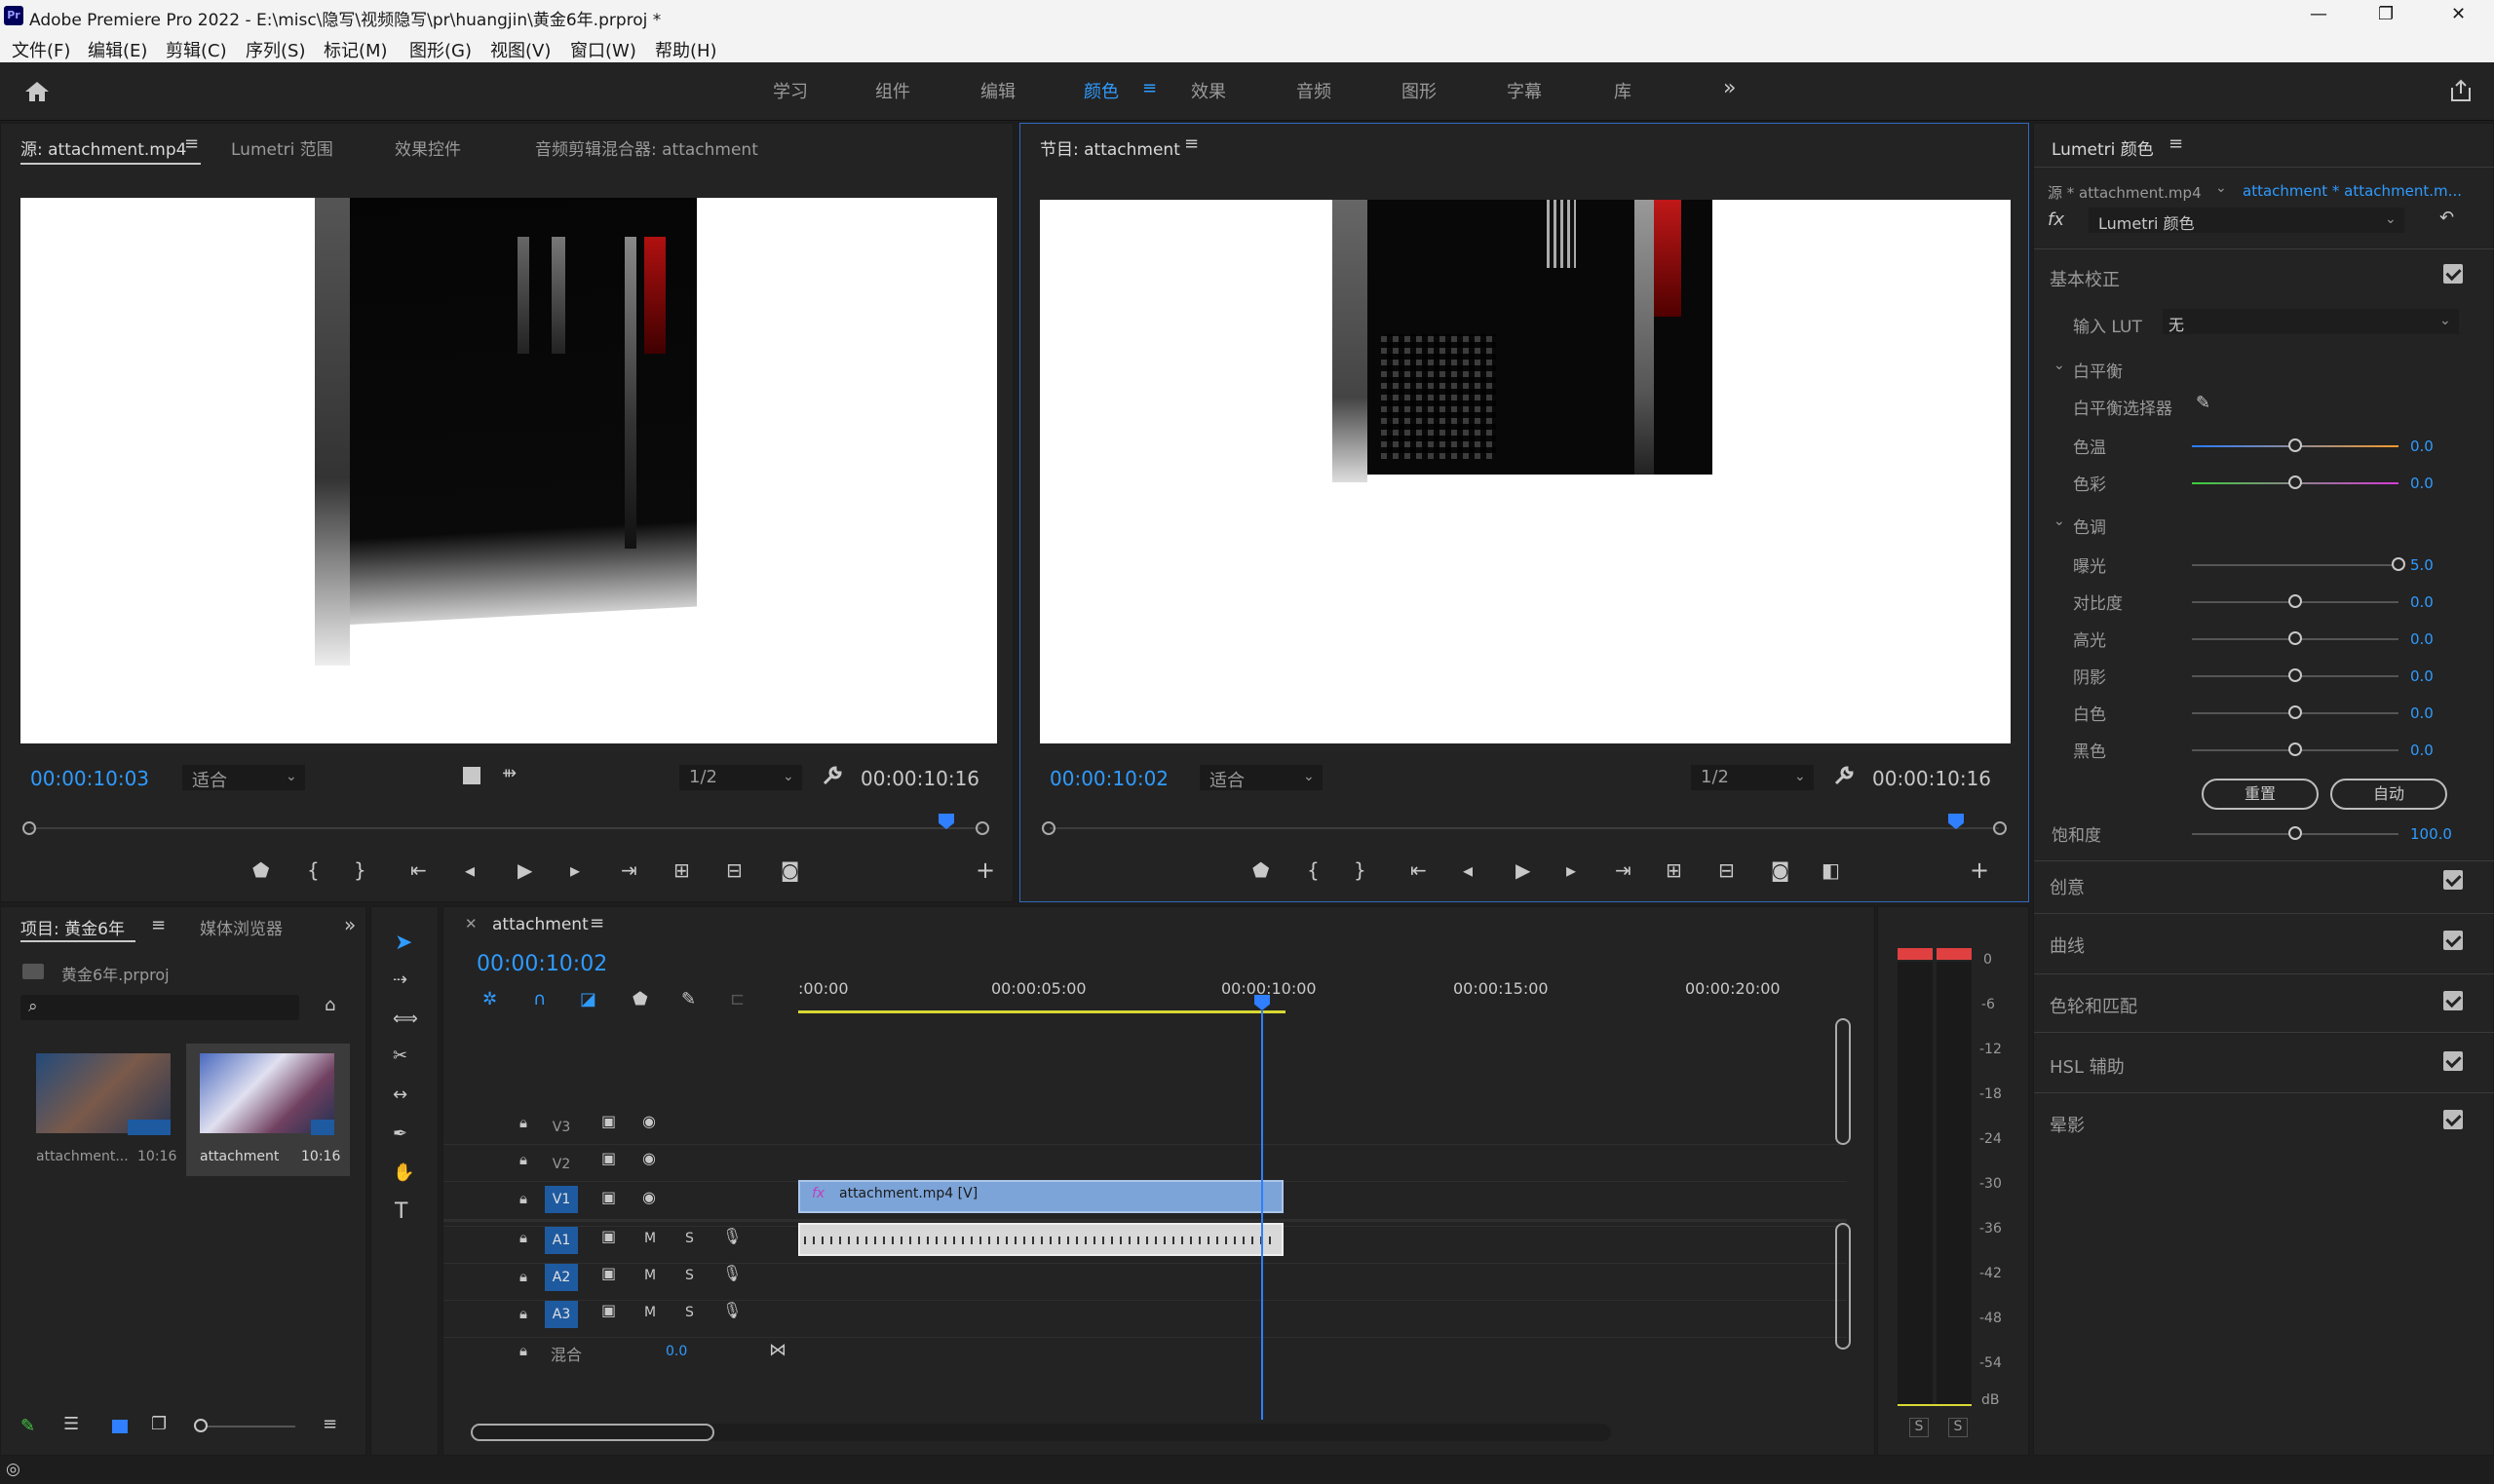 The width and height of the screenshot is (2494, 1484). Describe the element at coordinates (89, 778) in the screenshot. I see `source-timecode: 00:00:10:03` at that location.